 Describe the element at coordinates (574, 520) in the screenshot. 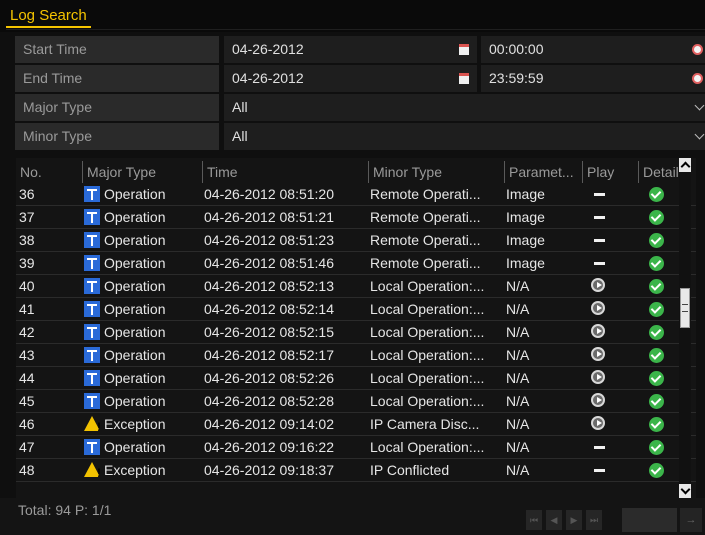

I see `next-page-button: ▶` at that location.